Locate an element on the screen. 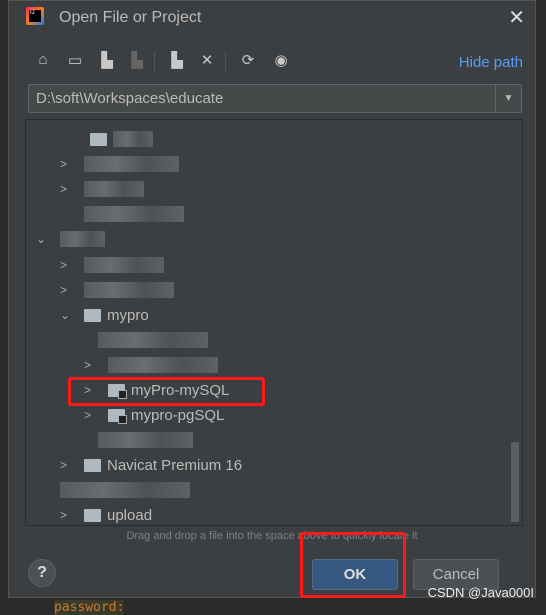 The width and height of the screenshot is (546, 615). tree-row-mypro: ⌄ mypro is located at coordinates (104, 315).